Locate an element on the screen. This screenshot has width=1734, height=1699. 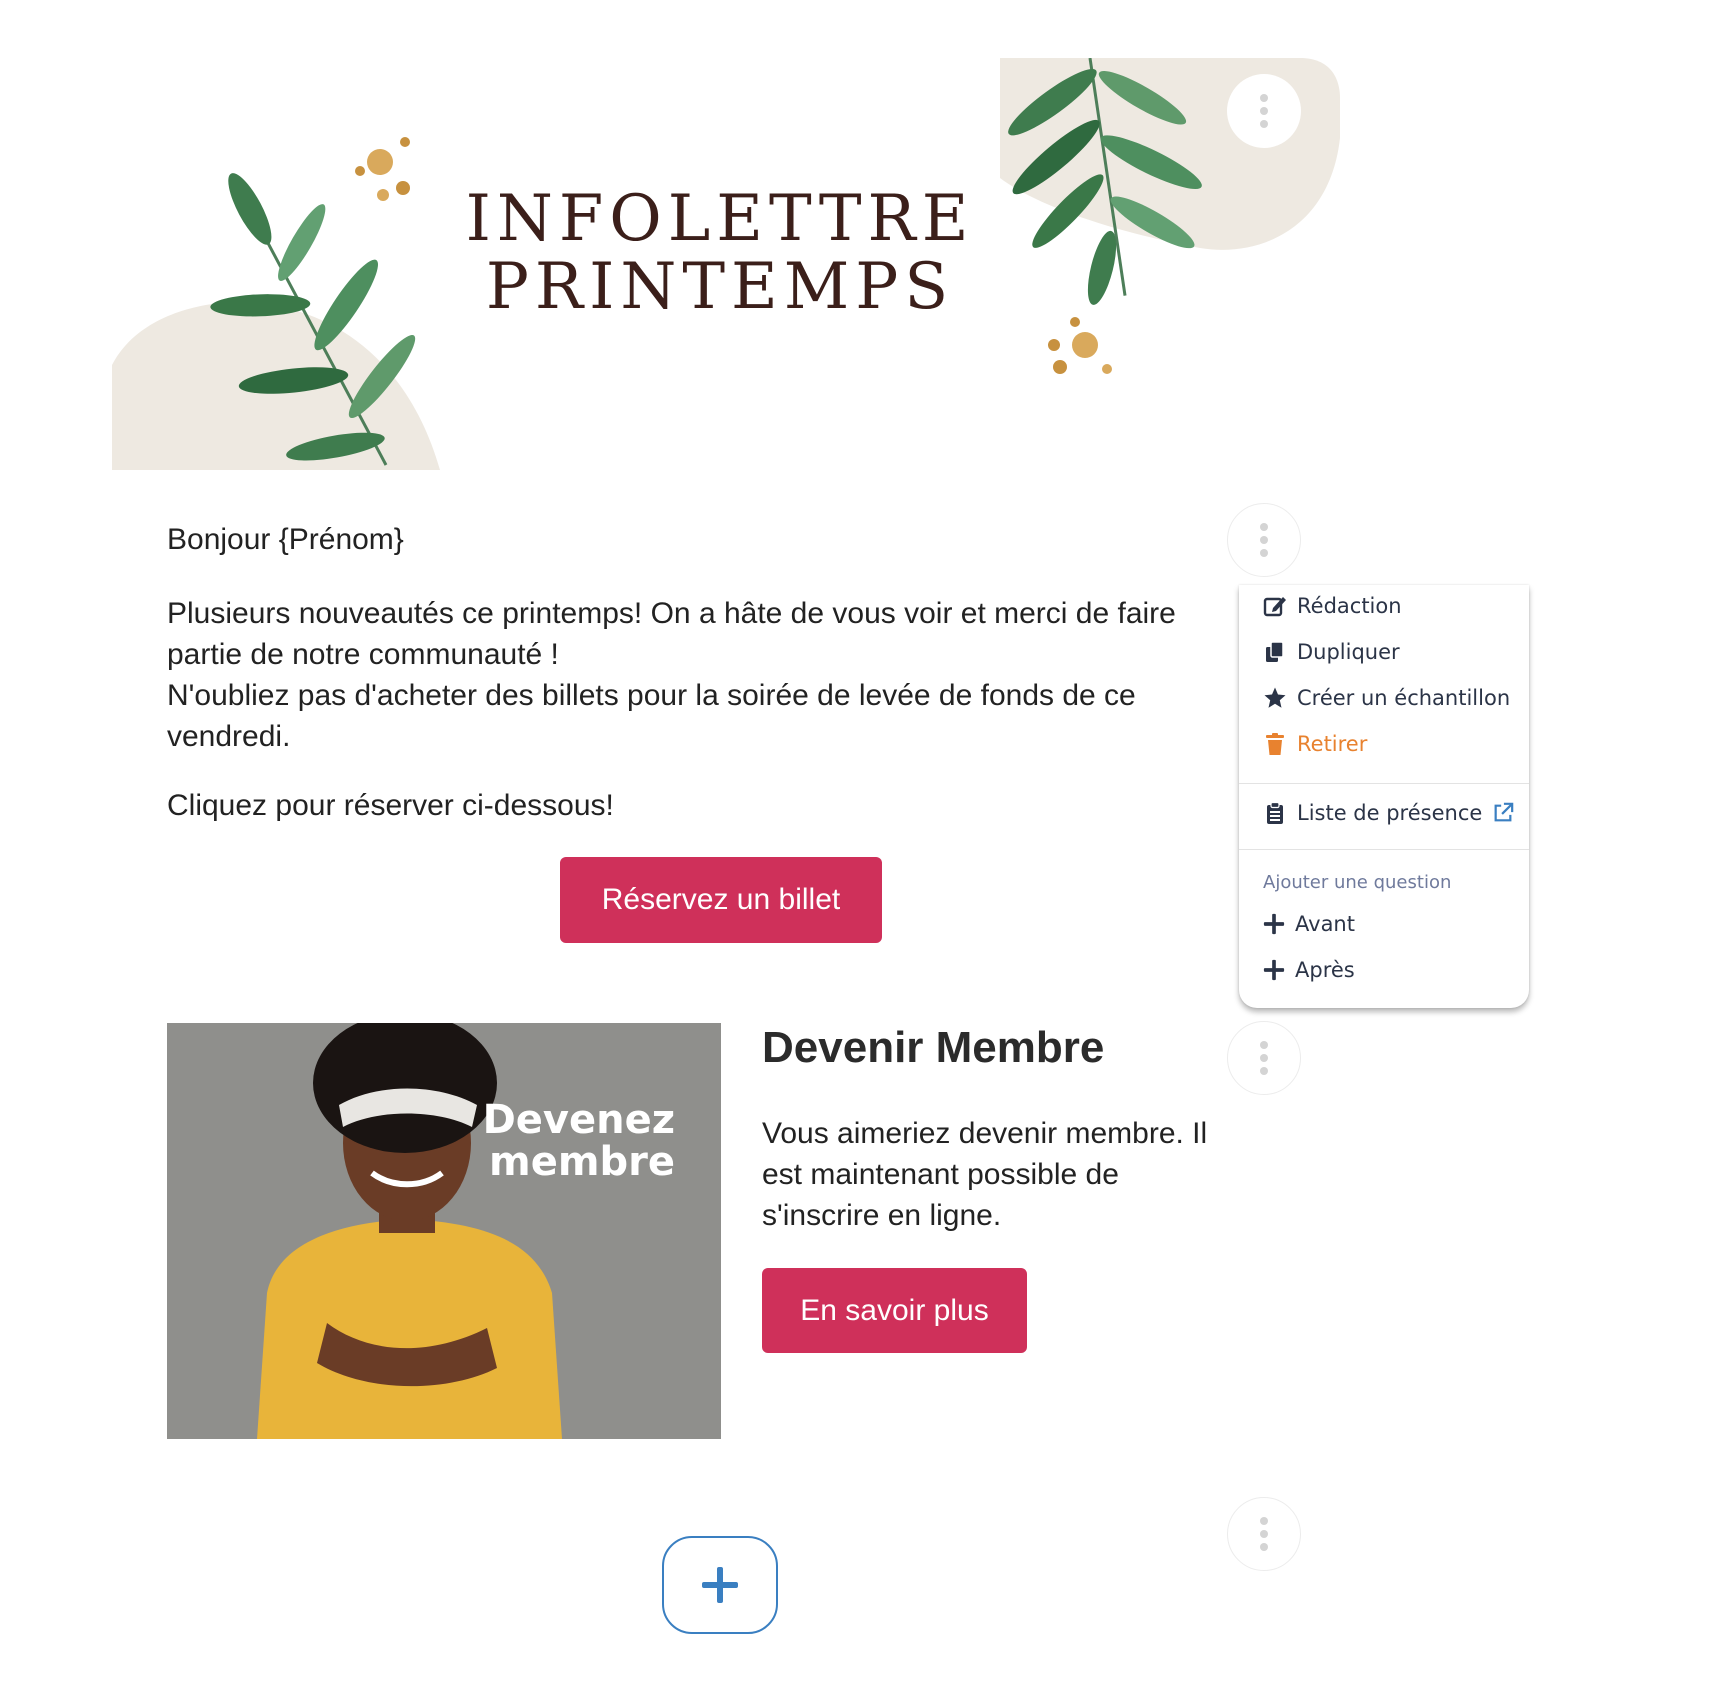
image-overlay-text: Devenez membre is located at coordinates (579, 1141).